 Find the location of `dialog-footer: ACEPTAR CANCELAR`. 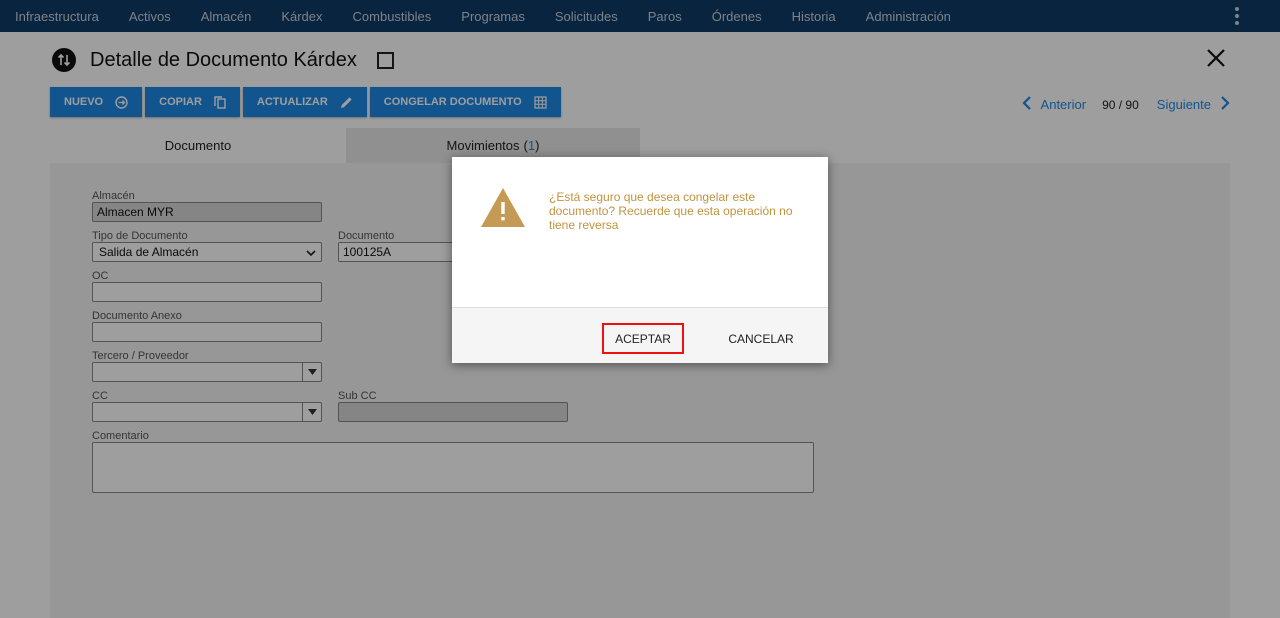

dialog-footer: ACEPTAR CANCELAR is located at coordinates (640, 335).